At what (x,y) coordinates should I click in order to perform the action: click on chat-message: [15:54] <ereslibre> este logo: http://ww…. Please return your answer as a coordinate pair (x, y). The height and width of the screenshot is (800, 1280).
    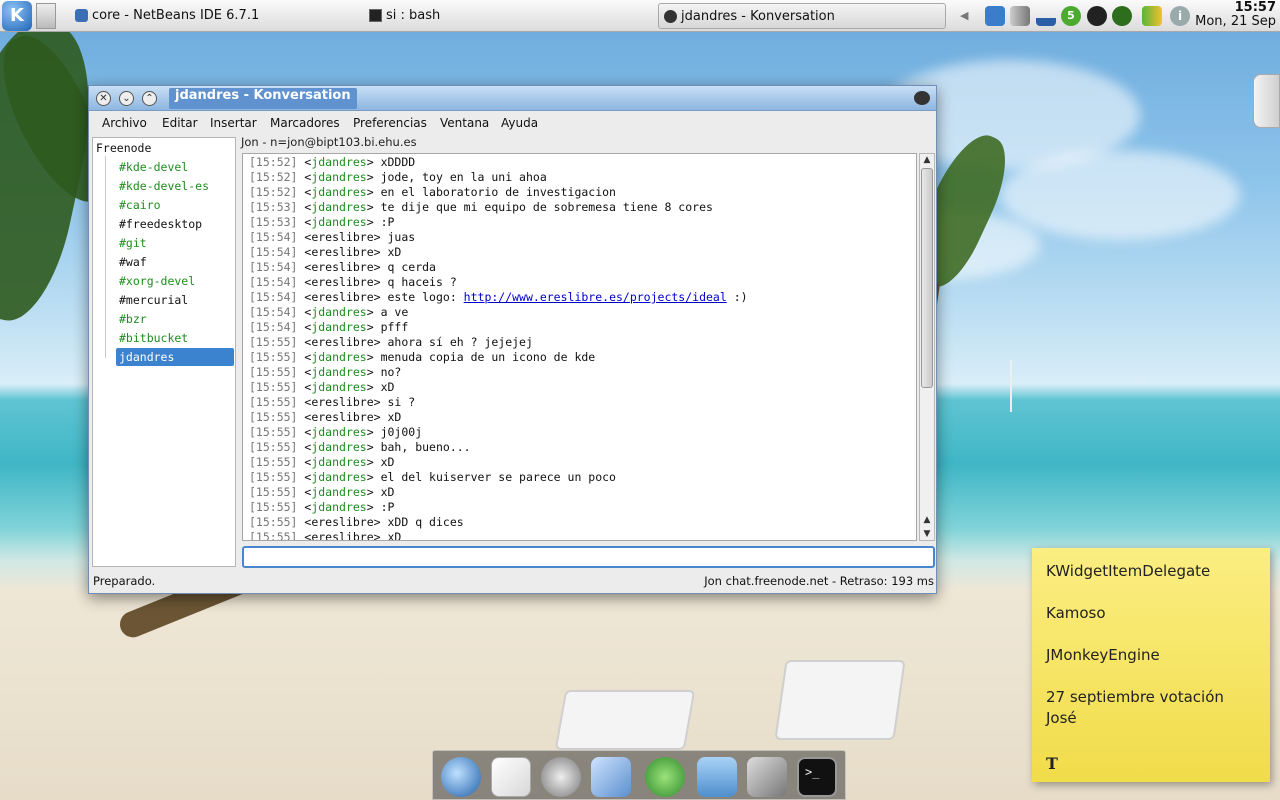
    Looking at the image, I should click on (498, 297).